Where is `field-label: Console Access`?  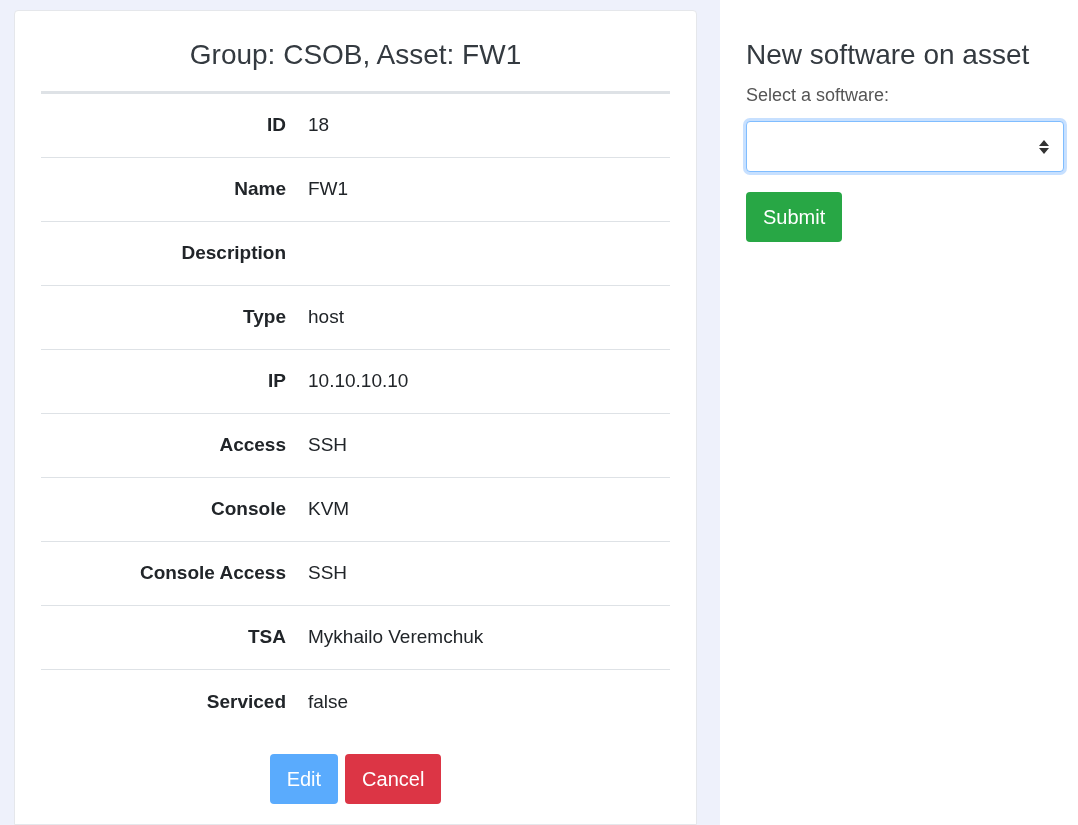 field-label: Console Access is located at coordinates (212, 573).